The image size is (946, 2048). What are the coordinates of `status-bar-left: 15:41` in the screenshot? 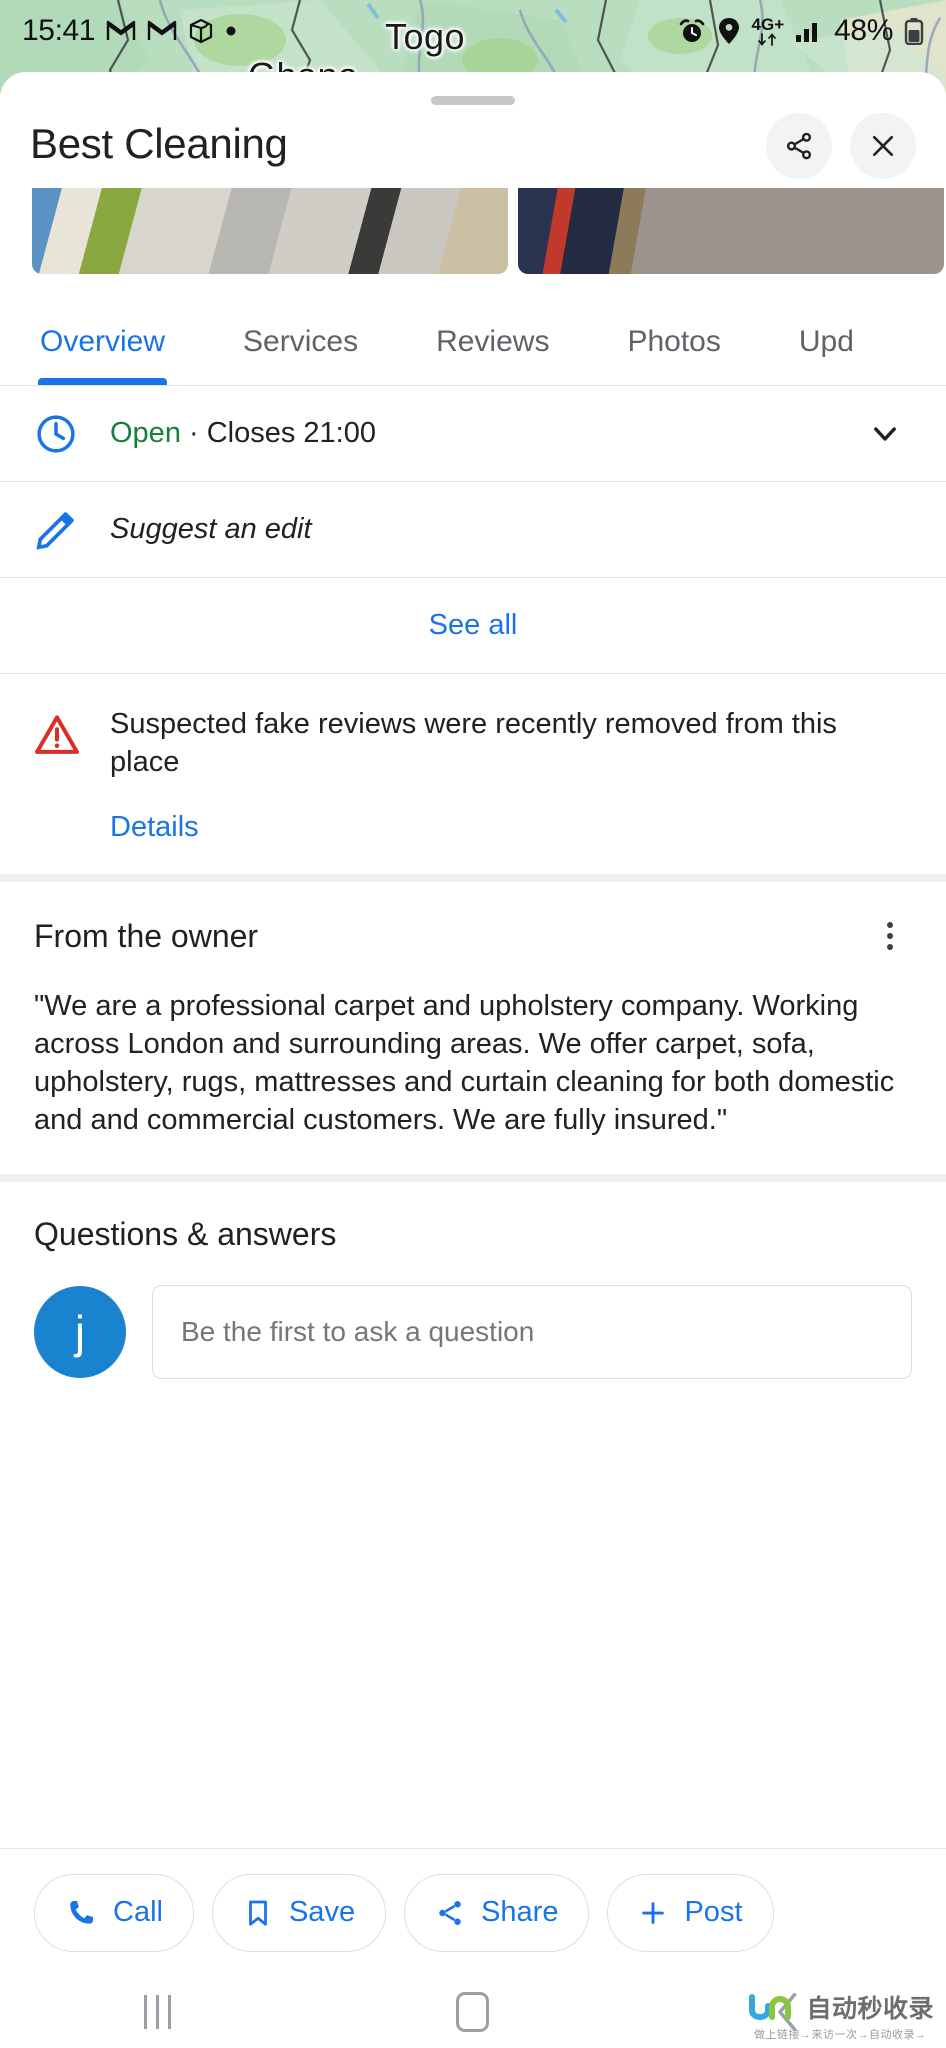 It's located at (129, 31).